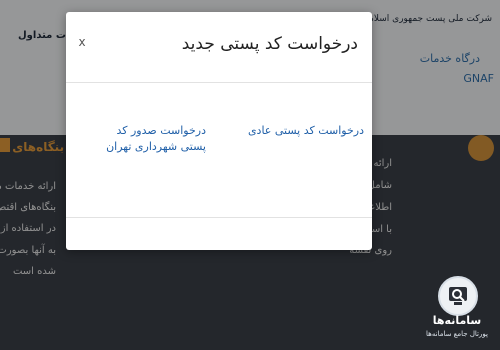 Image resolution: width=500 pixels, height=350 pixels. What do you see at coordinates (457, 334) in the screenshot?
I see `logo-subtitle: پورتال جامع سامانه‌ها` at bounding box center [457, 334].